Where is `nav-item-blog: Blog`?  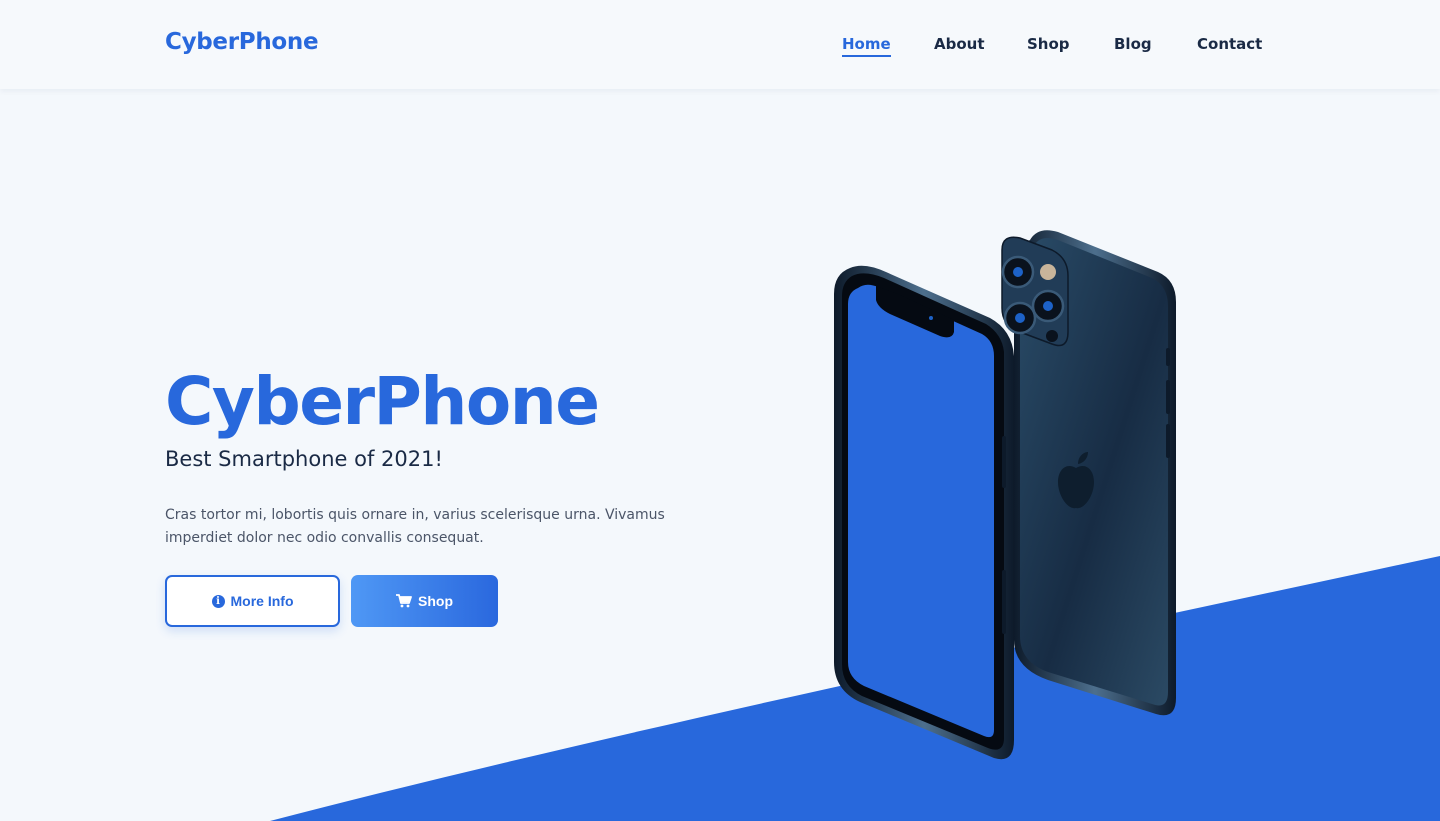
nav-item-blog: Blog is located at coordinates (1133, 44).